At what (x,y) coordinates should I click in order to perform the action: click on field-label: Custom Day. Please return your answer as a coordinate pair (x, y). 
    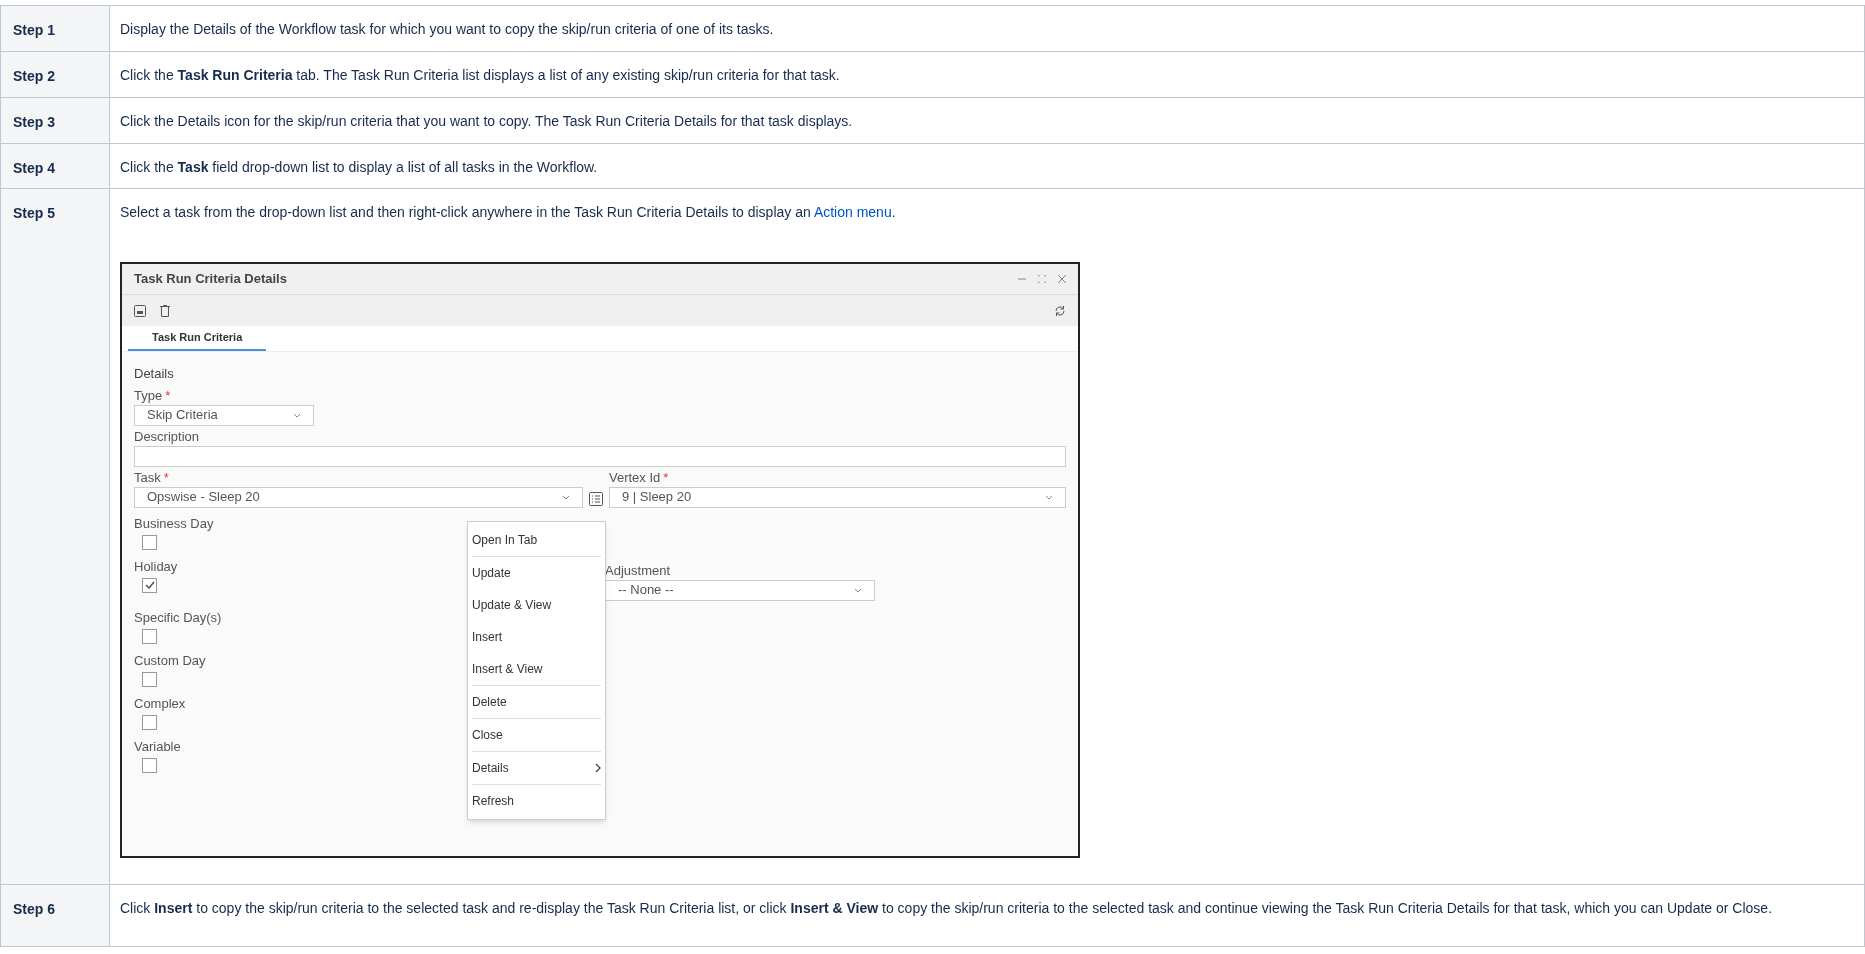
    Looking at the image, I should click on (170, 661).